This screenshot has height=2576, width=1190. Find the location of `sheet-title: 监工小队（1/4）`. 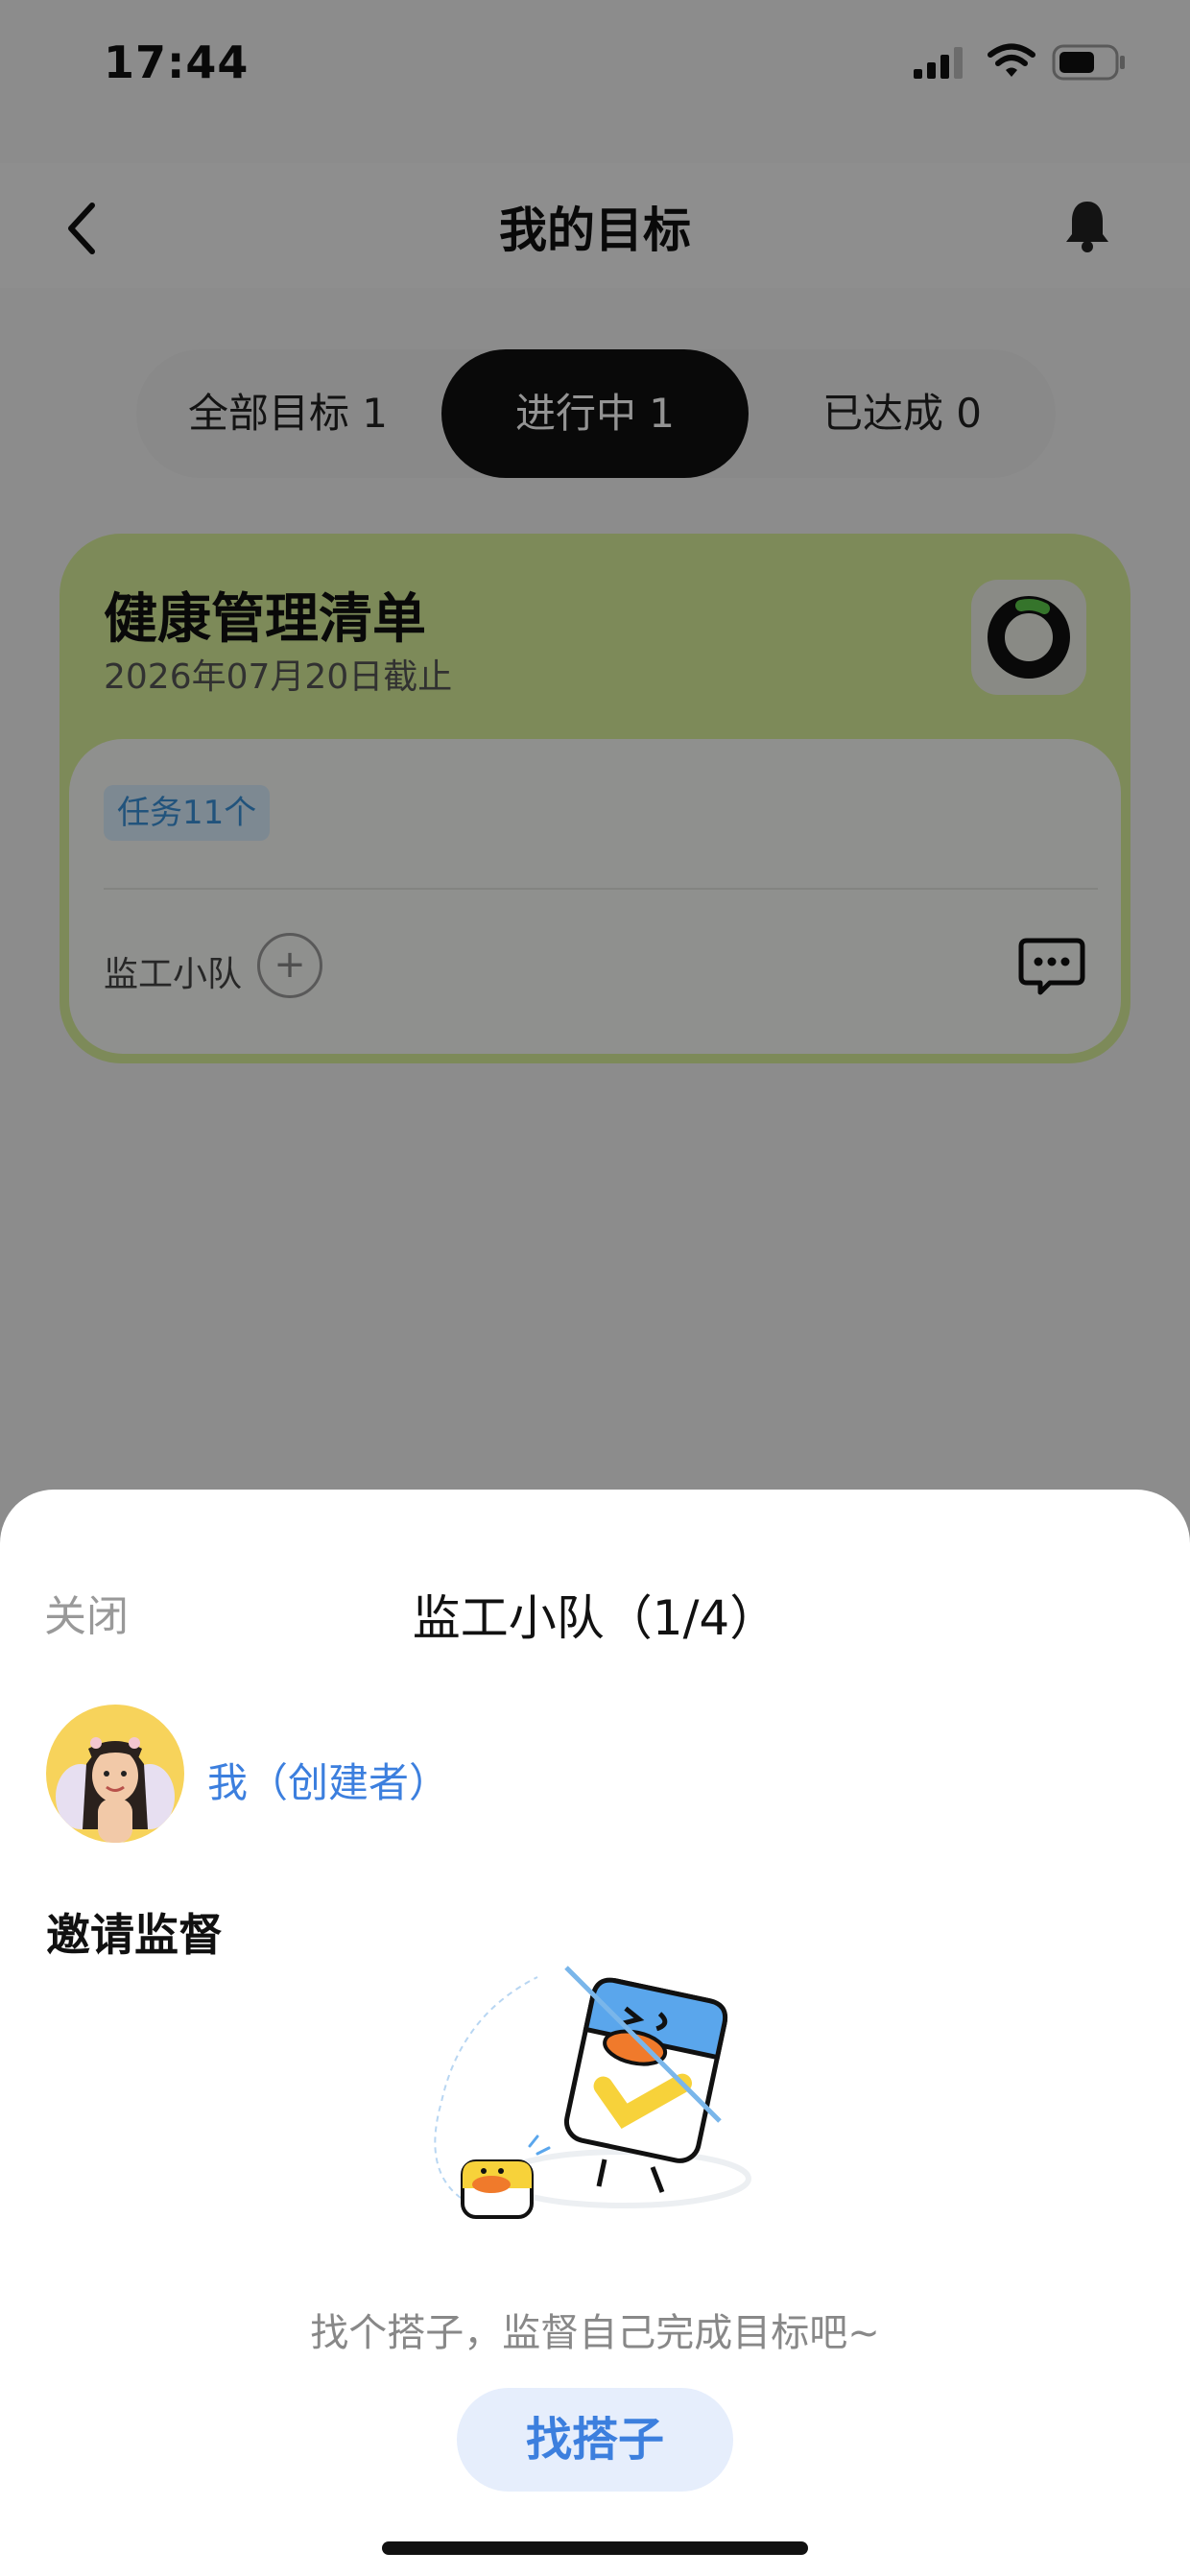

sheet-title: 监工小队（1/4） is located at coordinates (595, 1618).